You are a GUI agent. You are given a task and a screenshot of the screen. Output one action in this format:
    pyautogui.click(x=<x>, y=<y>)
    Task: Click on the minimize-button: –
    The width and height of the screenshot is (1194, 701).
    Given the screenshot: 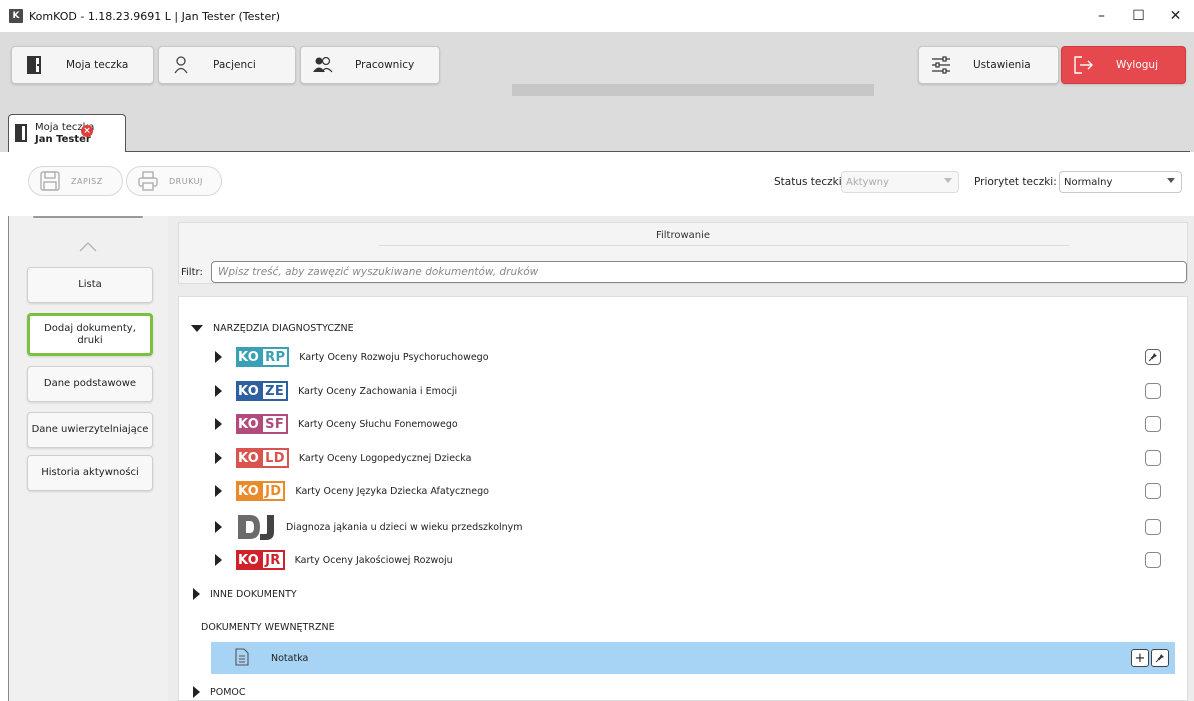 What is the action you would take?
    pyautogui.click(x=1101, y=16)
    